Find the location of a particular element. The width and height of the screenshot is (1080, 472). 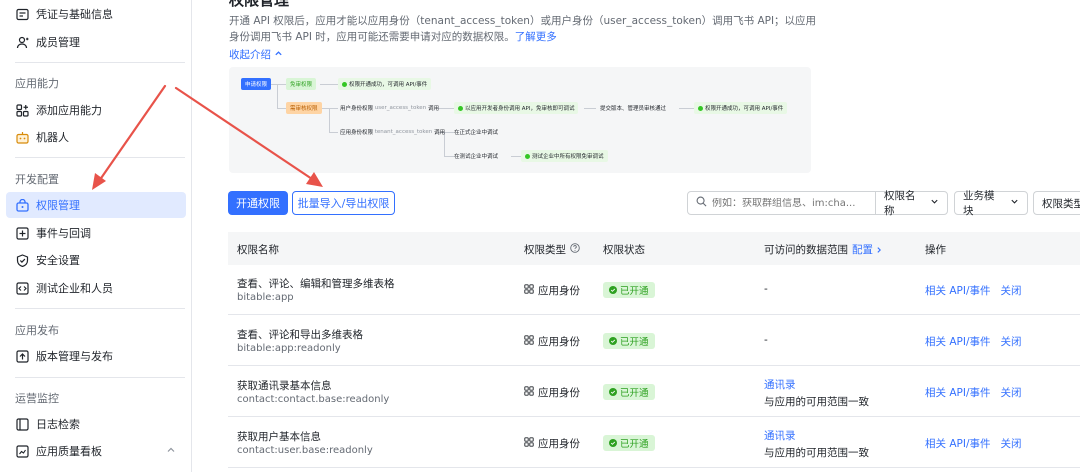

enable-permission-button: 开通权限 is located at coordinates (258, 203).